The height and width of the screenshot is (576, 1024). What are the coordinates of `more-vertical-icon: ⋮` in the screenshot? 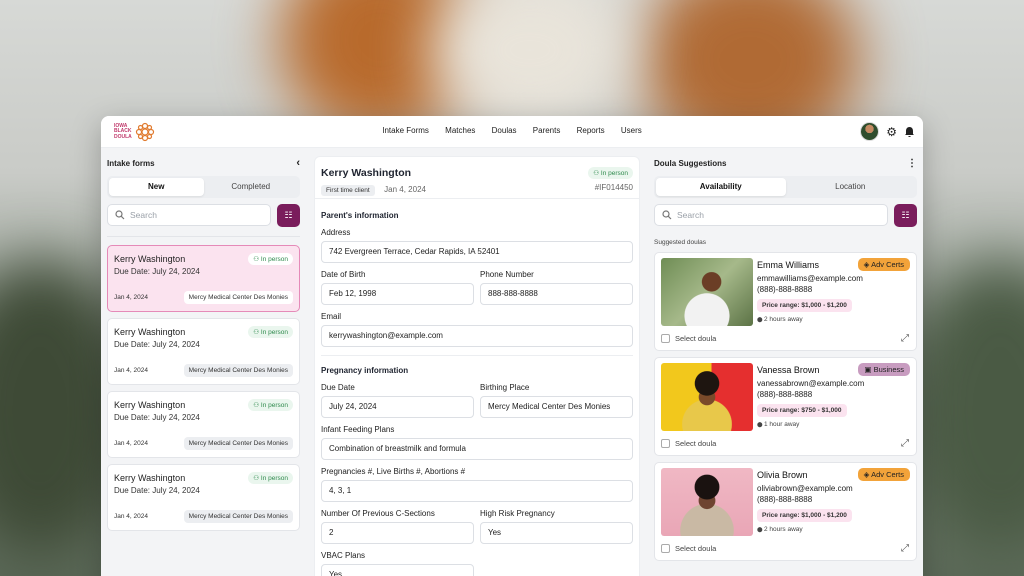 It's located at (912, 163).